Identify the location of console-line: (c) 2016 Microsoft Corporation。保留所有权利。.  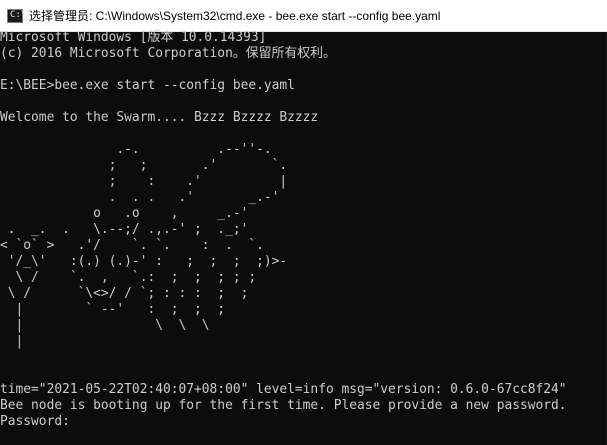
(168, 53).